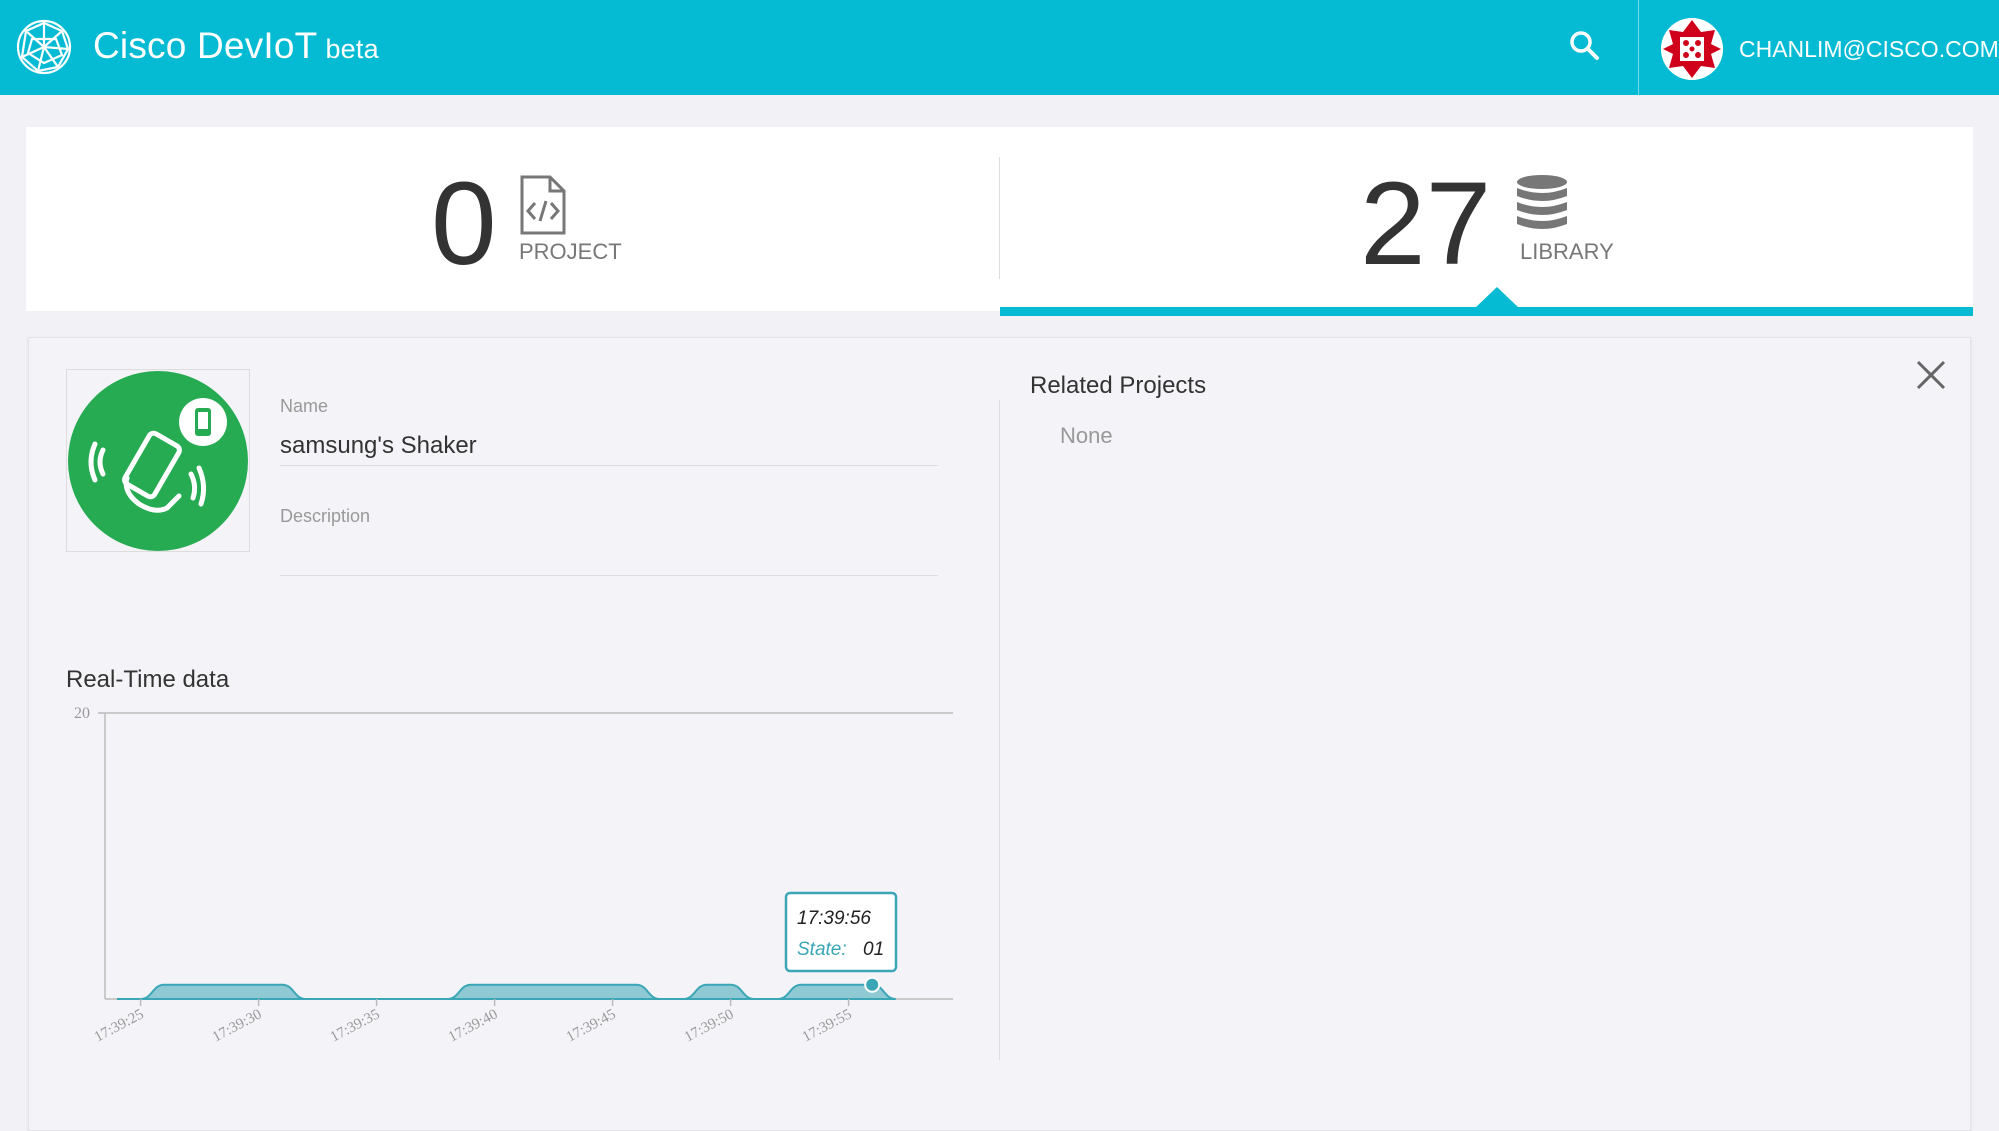 This screenshot has height=1131, width=1999. I want to click on library-stat: 27 LIBRARY, so click(1486, 219).